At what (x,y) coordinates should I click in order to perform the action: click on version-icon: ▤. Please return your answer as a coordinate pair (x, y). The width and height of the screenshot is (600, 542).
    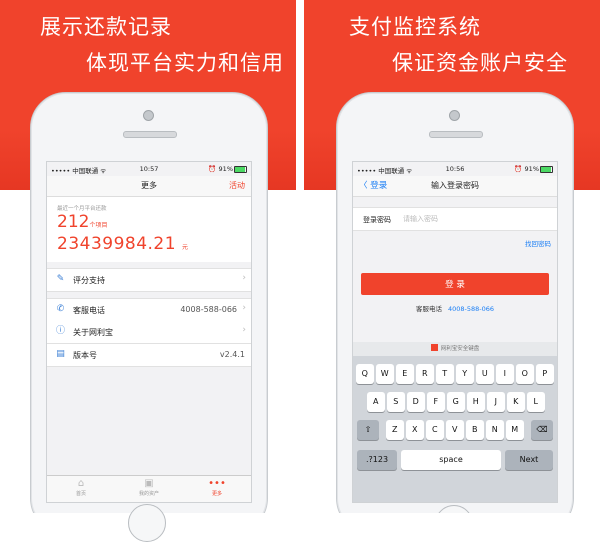
    Looking at the image, I should click on (60, 354).